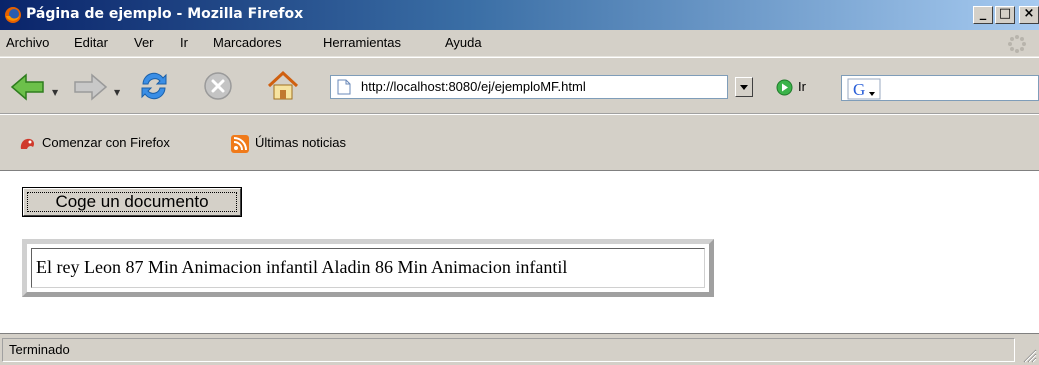  What do you see at coordinates (39, 349) in the screenshot?
I see `status-text: Terminado` at bounding box center [39, 349].